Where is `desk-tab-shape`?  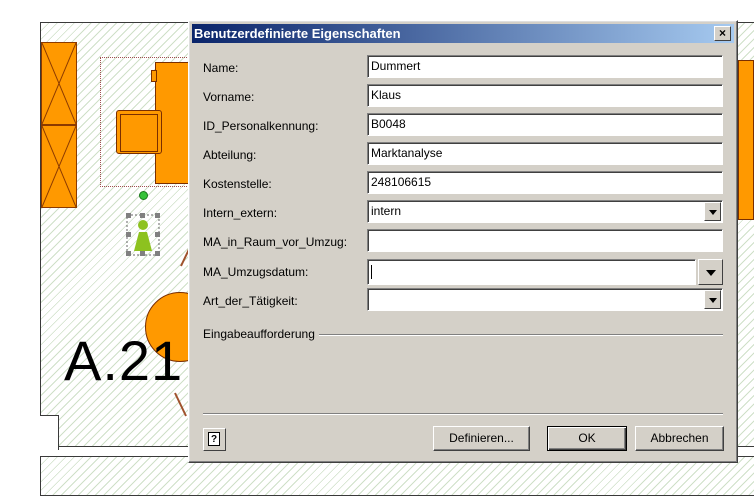
desk-tab-shape is located at coordinates (154, 76).